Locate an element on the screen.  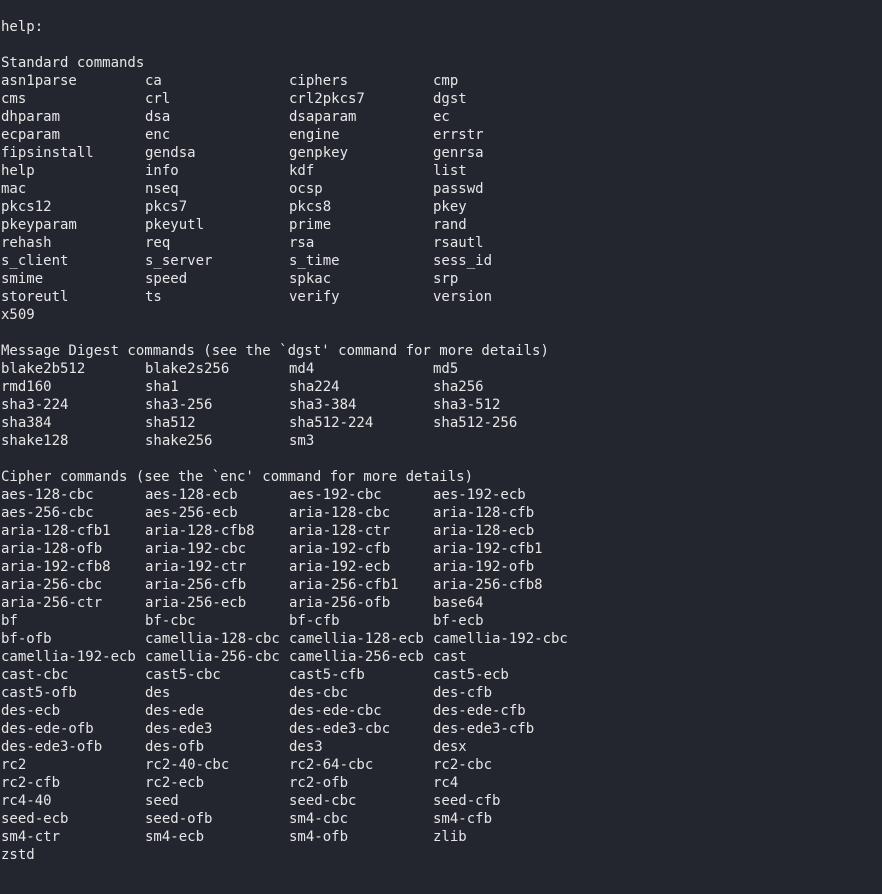
command-name: seed is located at coordinates (162, 801).